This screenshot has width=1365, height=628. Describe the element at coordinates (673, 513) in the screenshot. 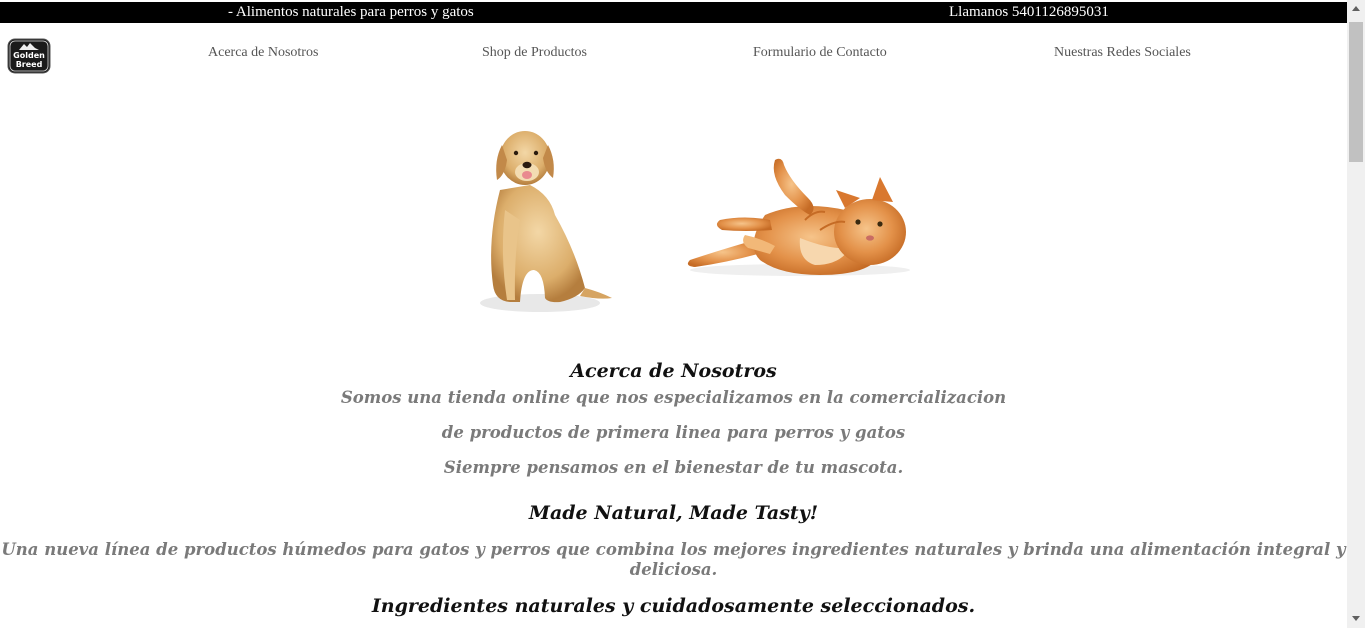

I see `natural-heading: Made Natural, Made Tasty!` at that location.